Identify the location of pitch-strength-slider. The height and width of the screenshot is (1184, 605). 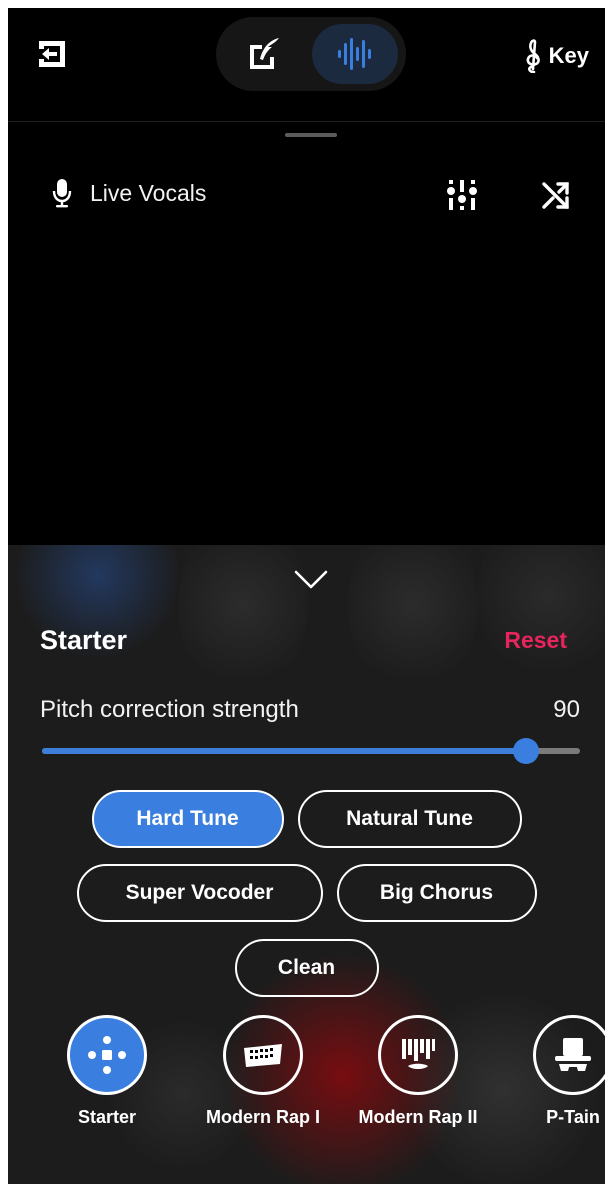
(311, 751).